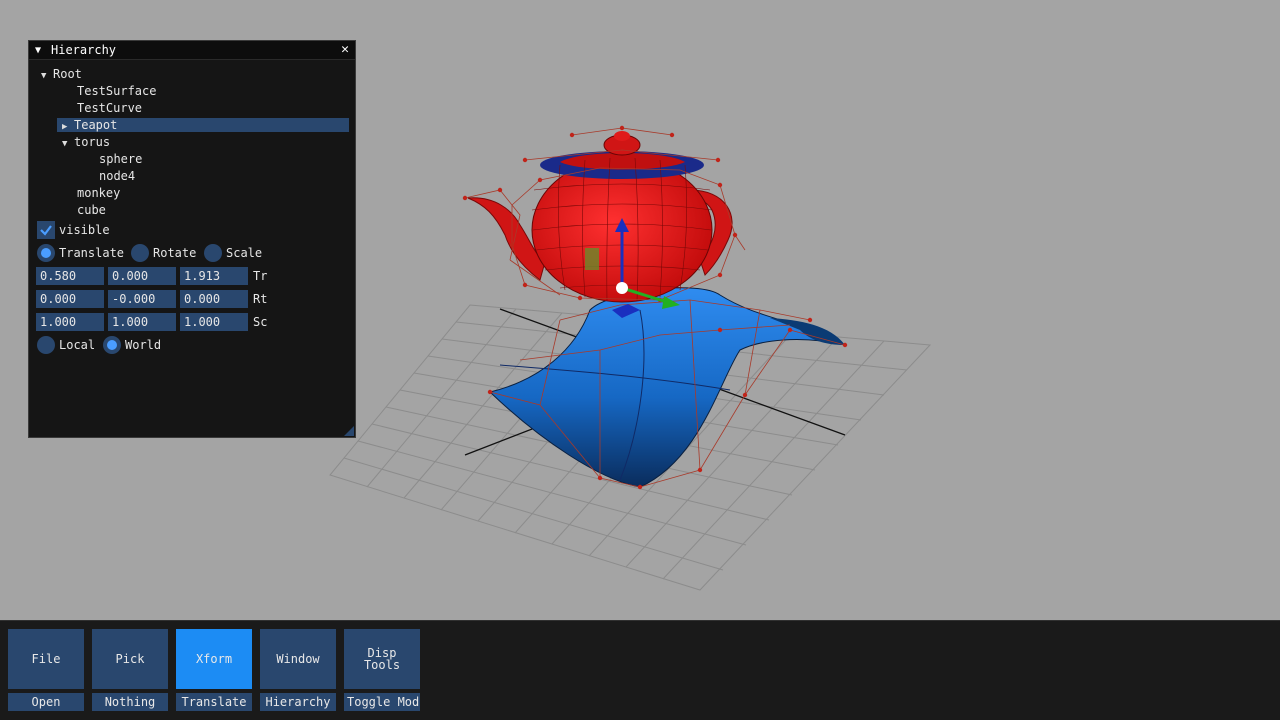 This screenshot has width=1280, height=720. I want to click on translate-x-field: 0.580, so click(70, 276).